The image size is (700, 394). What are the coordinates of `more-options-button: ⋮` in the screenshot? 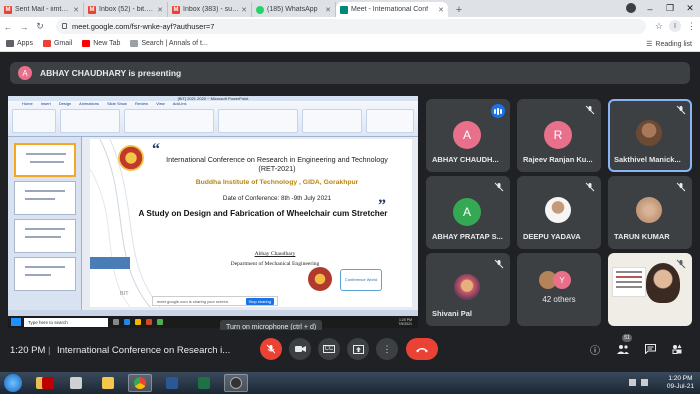 It's located at (387, 349).